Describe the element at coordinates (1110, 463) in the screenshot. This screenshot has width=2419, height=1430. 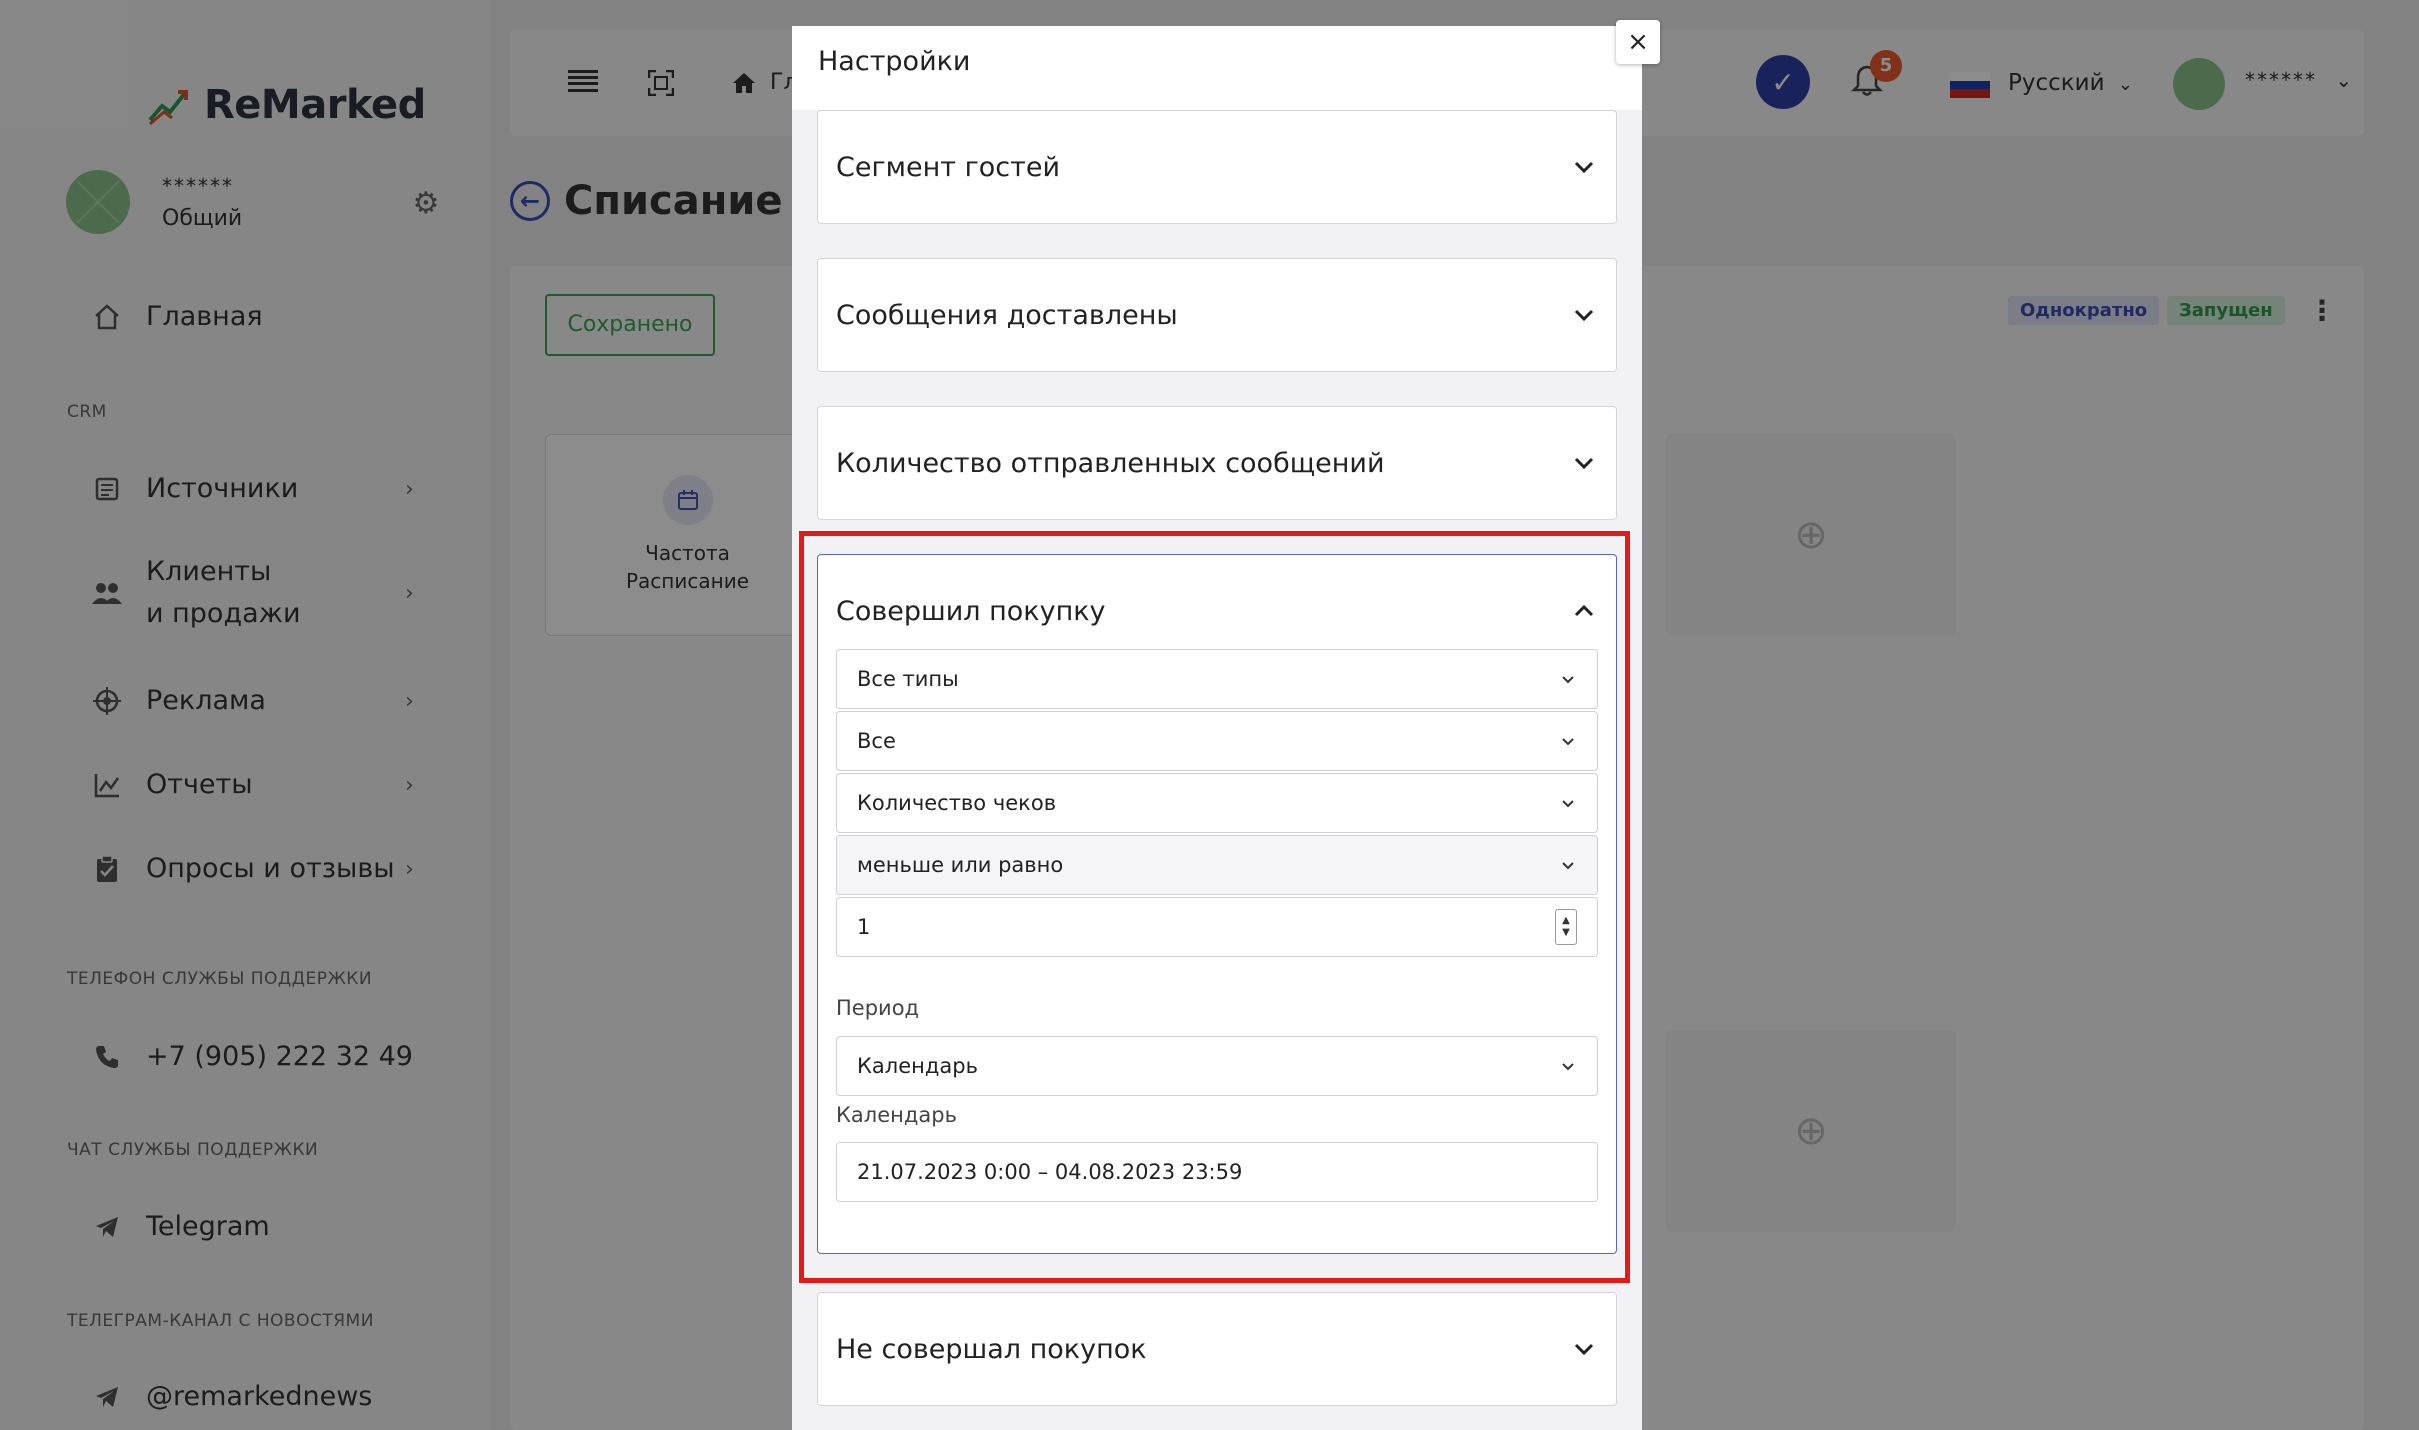
I see `accordion-title: Количество отправленных сообщений` at that location.